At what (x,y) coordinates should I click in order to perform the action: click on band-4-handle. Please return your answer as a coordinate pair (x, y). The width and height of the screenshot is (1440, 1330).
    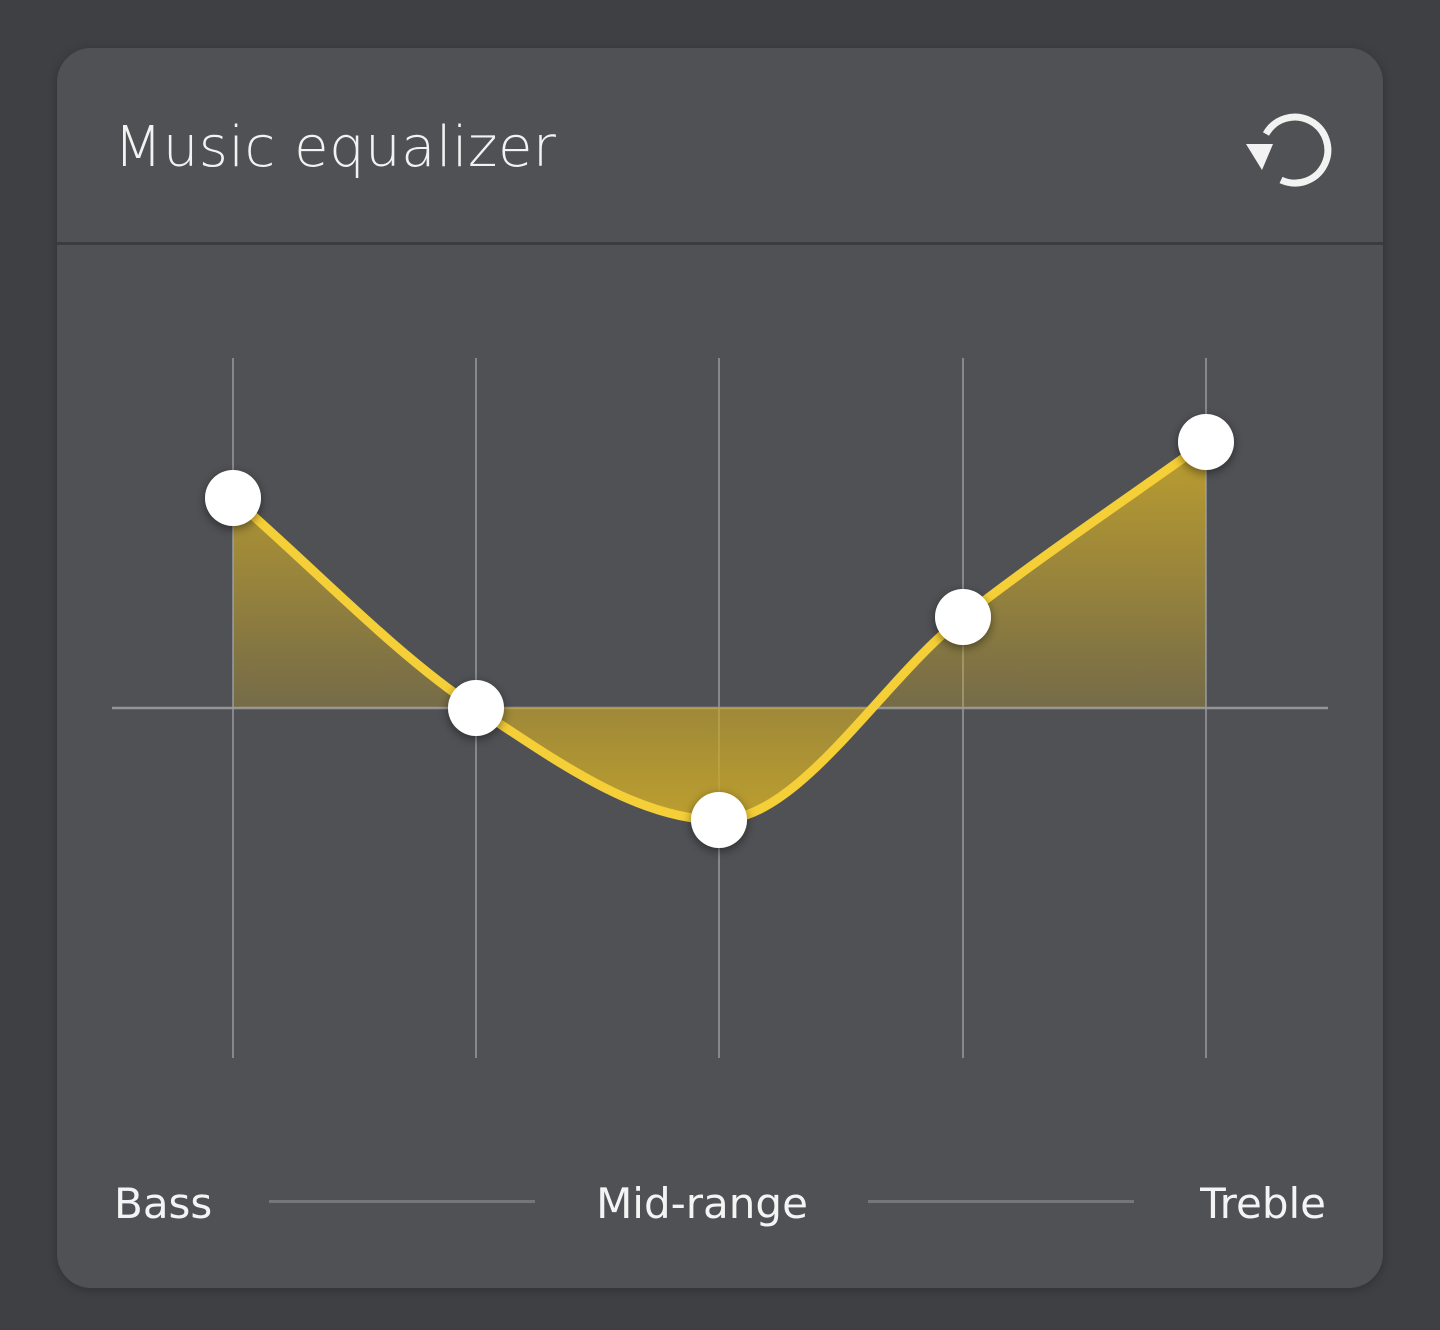
    Looking at the image, I should click on (963, 617).